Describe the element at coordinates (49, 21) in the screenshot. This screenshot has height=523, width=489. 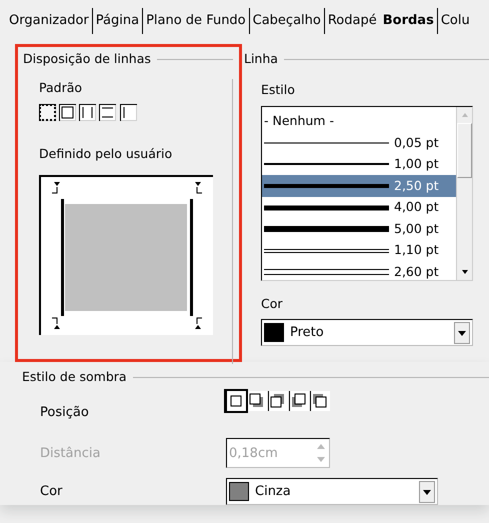
I see `tab: Organizador` at that location.